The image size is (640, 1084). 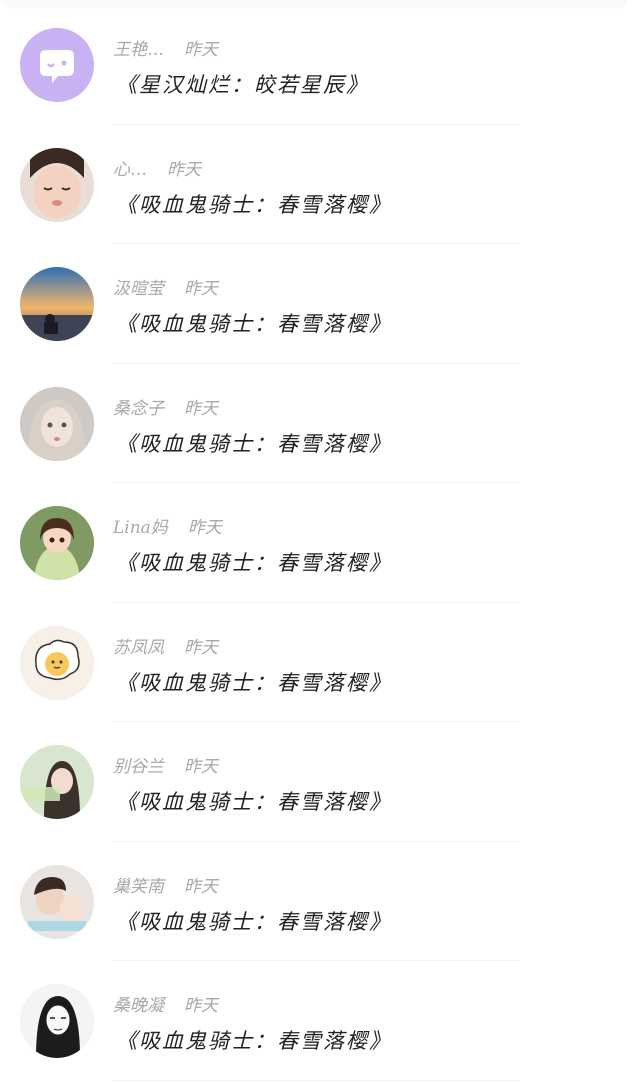 What do you see at coordinates (320, 662) in the screenshot?
I see `list-item: 苏凤凤 昨天 《吸血鬼骑士：春雪落樱》` at bounding box center [320, 662].